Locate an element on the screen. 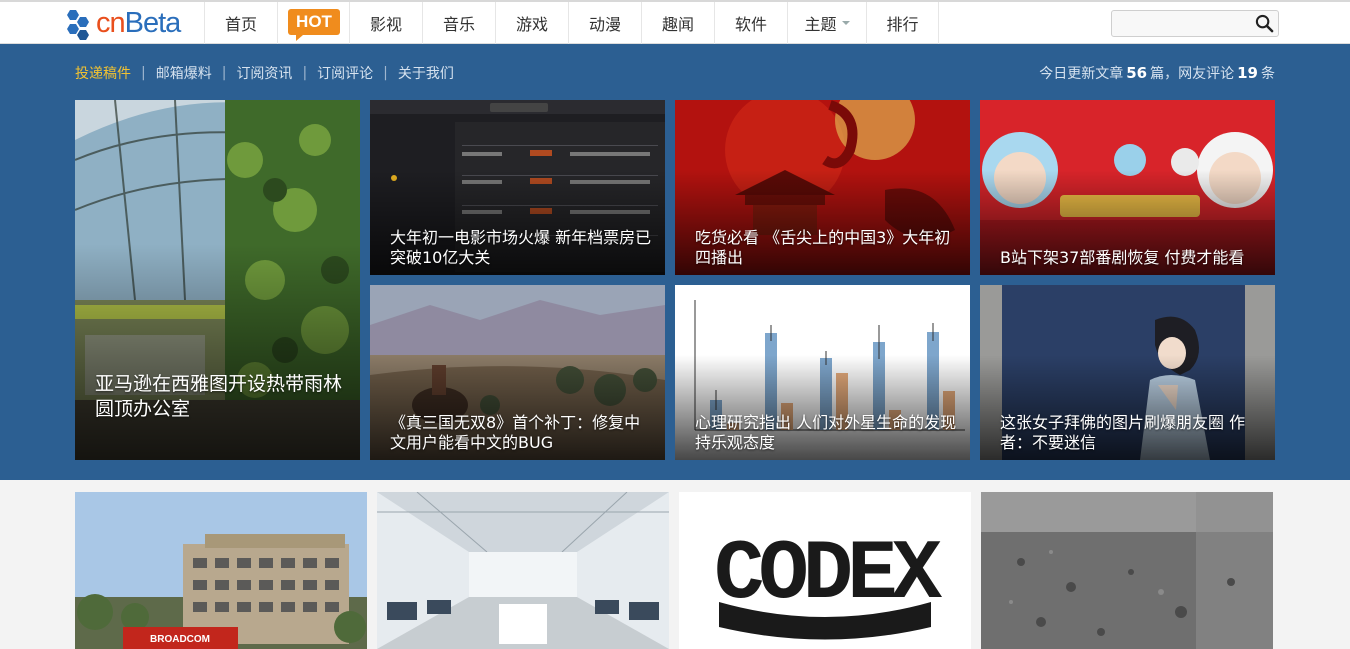 The image size is (1350, 649). featured-card-4: B站下架37部番剧恢复 付费才能看 is located at coordinates (1127, 187).